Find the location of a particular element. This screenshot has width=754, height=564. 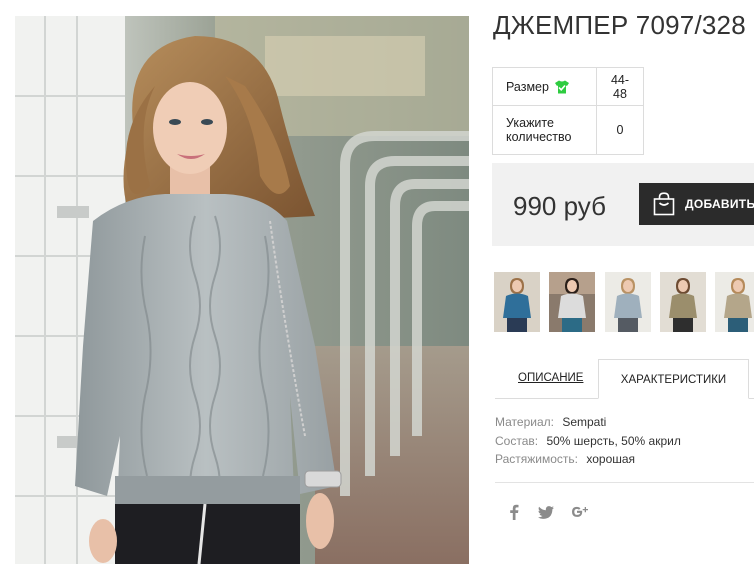

specs-divider is located at coordinates (624, 482).